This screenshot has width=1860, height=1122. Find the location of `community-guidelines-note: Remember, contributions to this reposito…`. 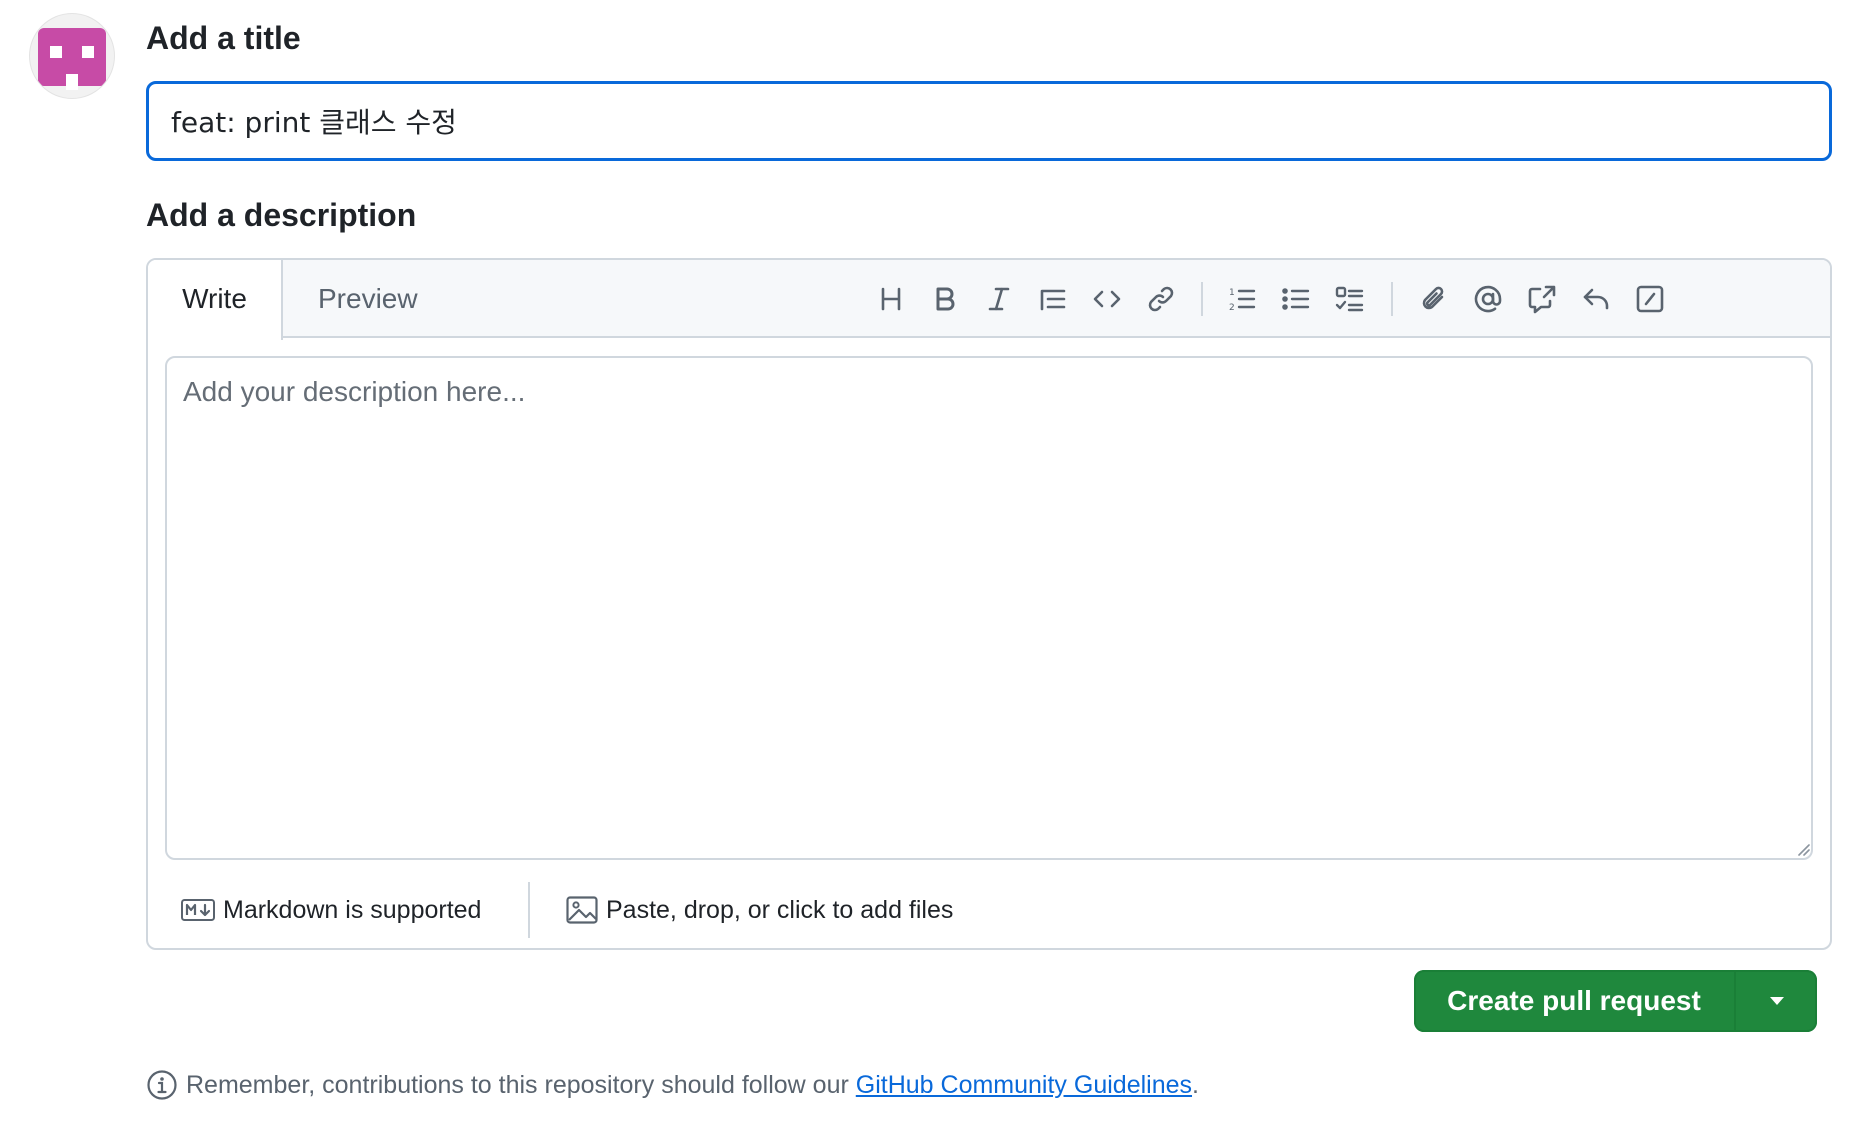

community-guidelines-note: Remember, contributions to this reposito… is located at coordinates (672, 1085).